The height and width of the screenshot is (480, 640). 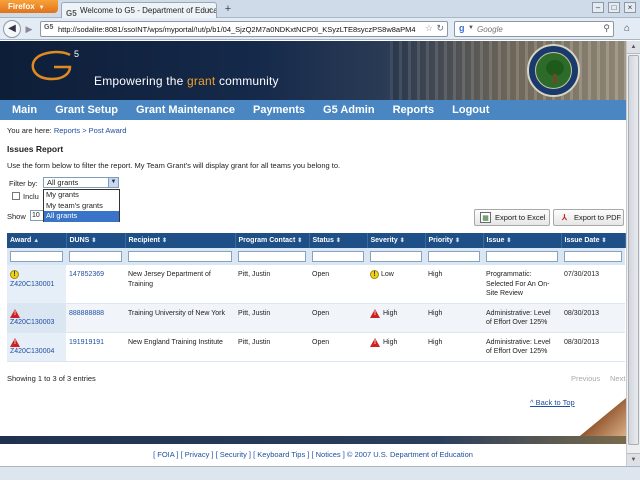 What do you see at coordinates (63, 182) in the screenshot?
I see `filter-selected-value: All grants` at bounding box center [63, 182].